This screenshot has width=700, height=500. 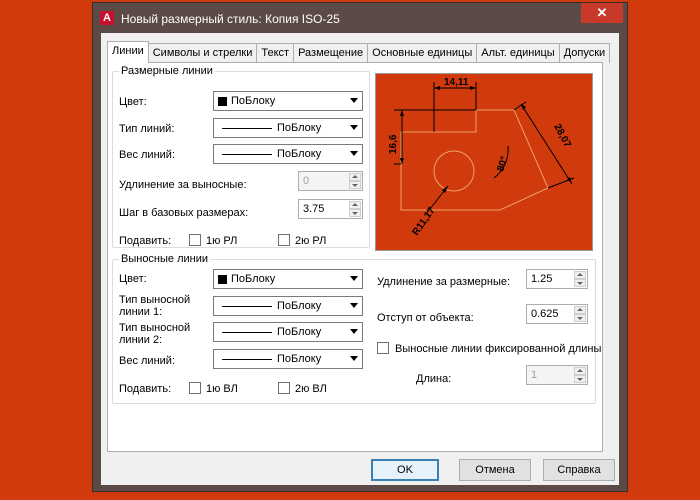 I want to click on ext-linetype2-value: ПоБлоку, so click(x=299, y=332).